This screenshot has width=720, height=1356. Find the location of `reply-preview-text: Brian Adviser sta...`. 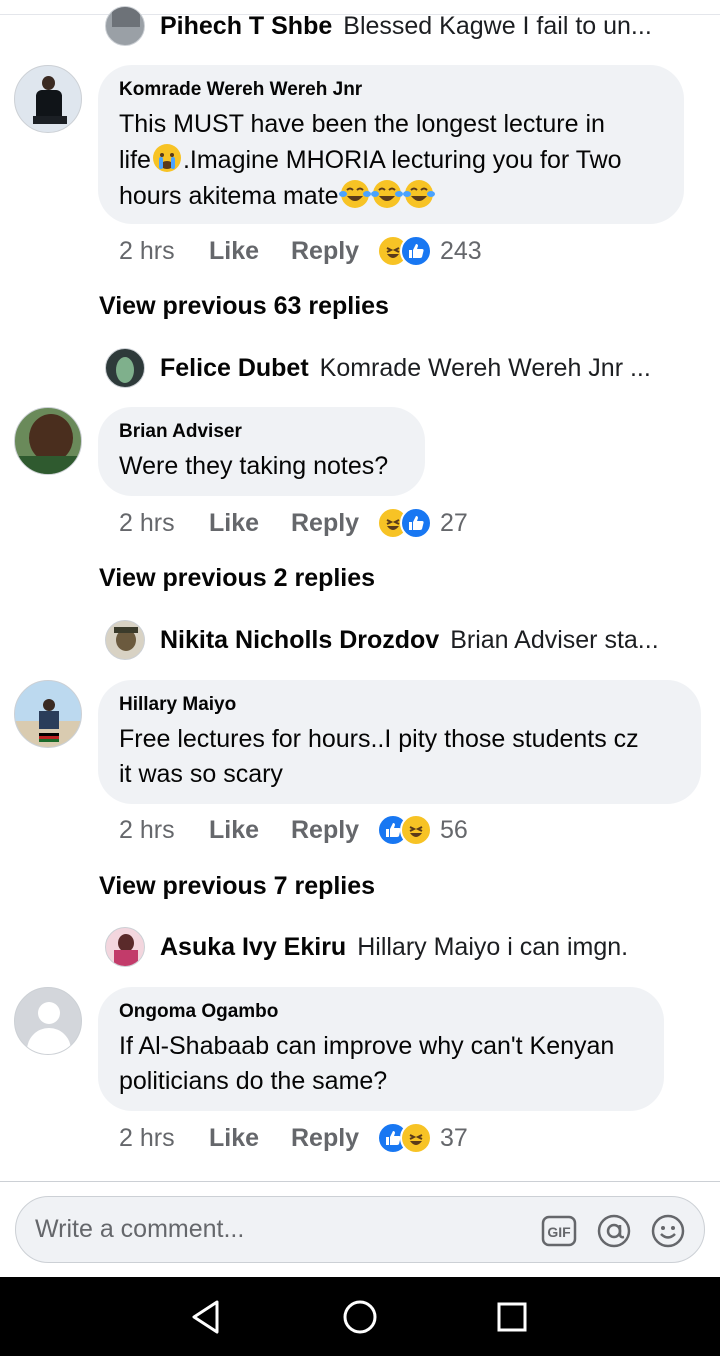

reply-preview-text: Brian Adviser sta... is located at coordinates (554, 639).